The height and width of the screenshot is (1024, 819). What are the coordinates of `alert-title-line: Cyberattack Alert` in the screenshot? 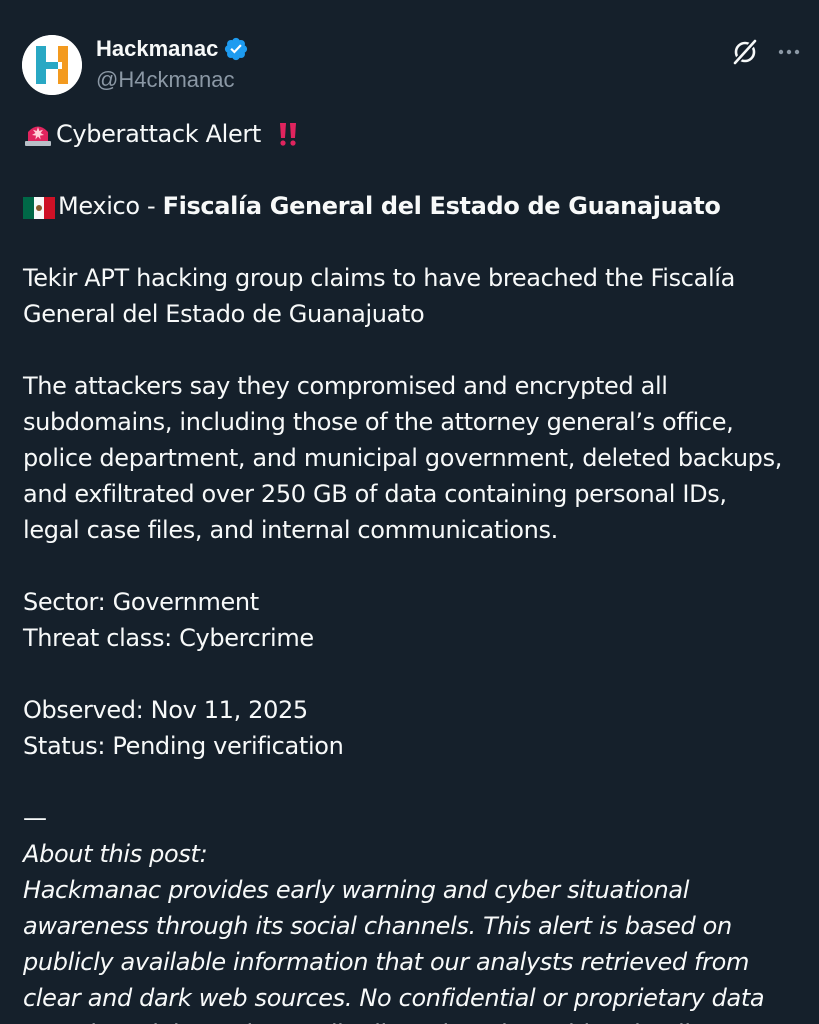 It's located at (418, 134).